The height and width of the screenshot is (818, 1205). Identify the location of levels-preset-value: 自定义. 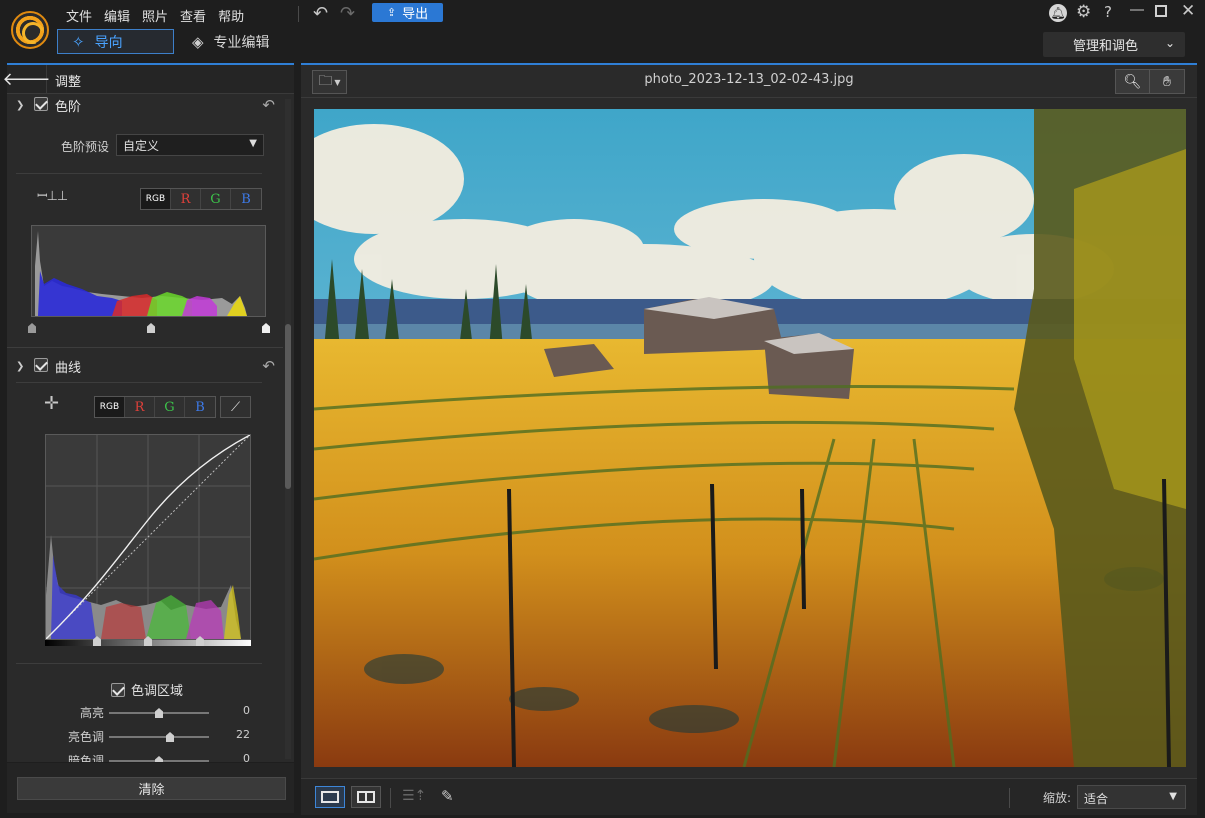
(141, 146).